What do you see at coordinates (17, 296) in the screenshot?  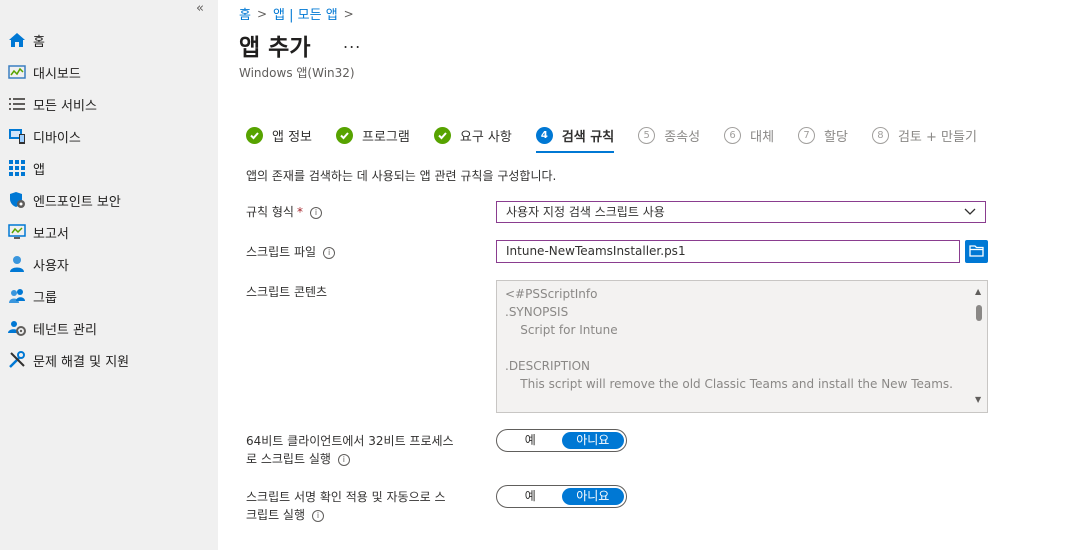 I see `group-icon` at bounding box center [17, 296].